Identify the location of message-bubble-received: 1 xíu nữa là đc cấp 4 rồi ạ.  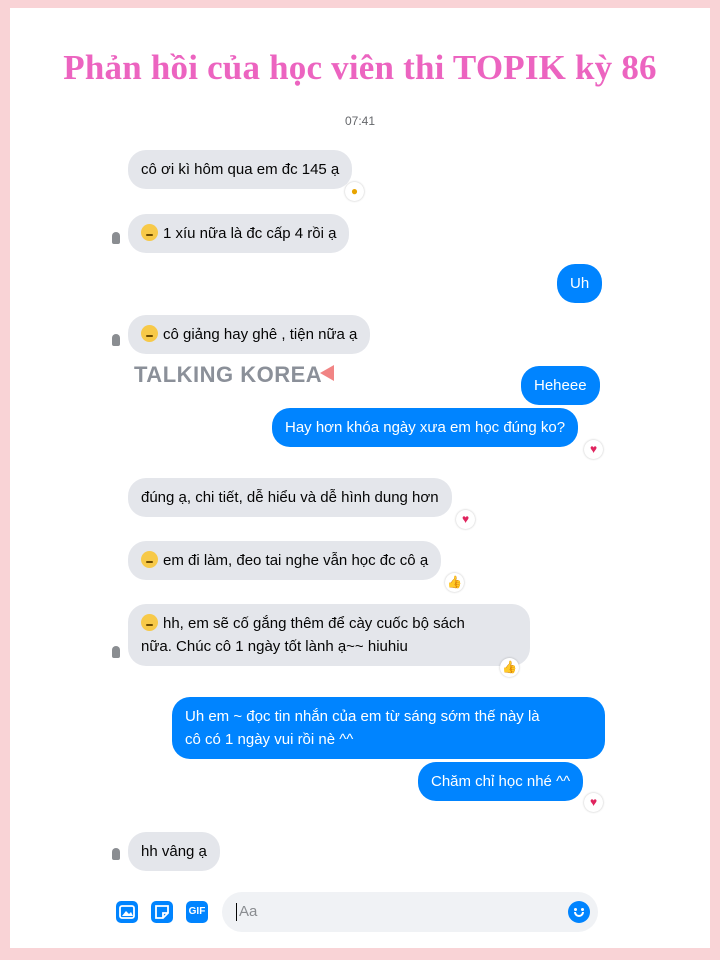
(239, 233).